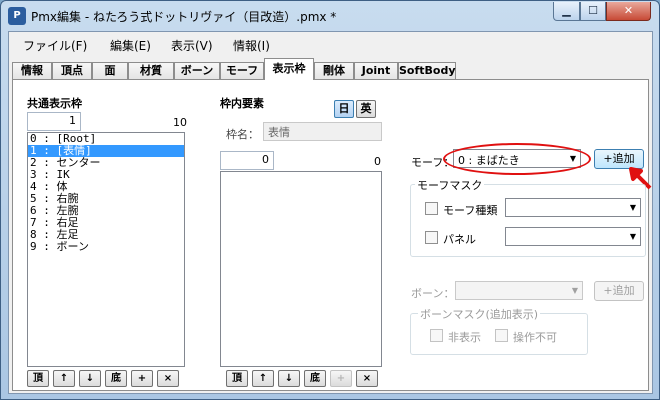 This screenshot has height=400, width=660. I want to click on tab-material: 材質, so click(151, 71).